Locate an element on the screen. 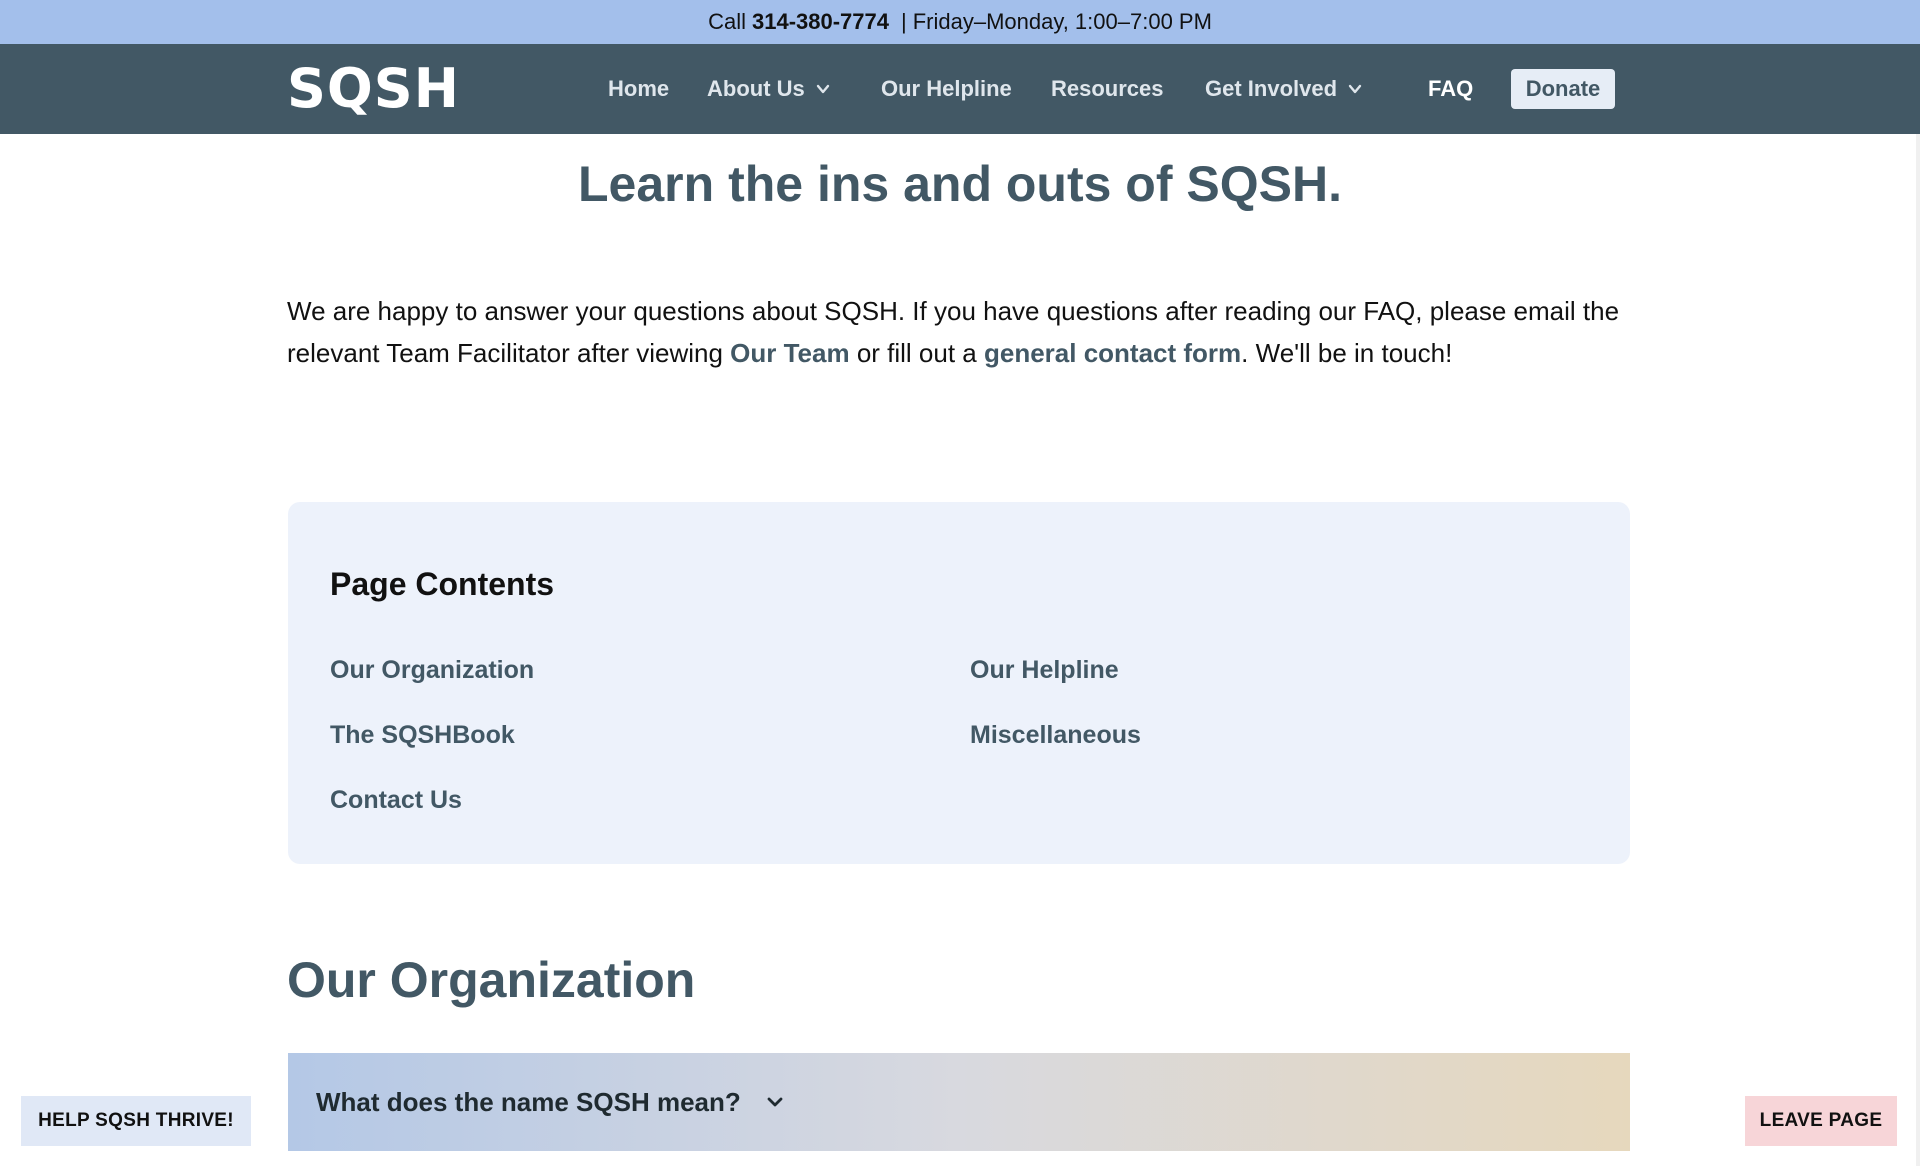 Image resolution: width=1920 pixels, height=1166 pixels. phone-link: 314-380-7774 is located at coordinates (820, 22).